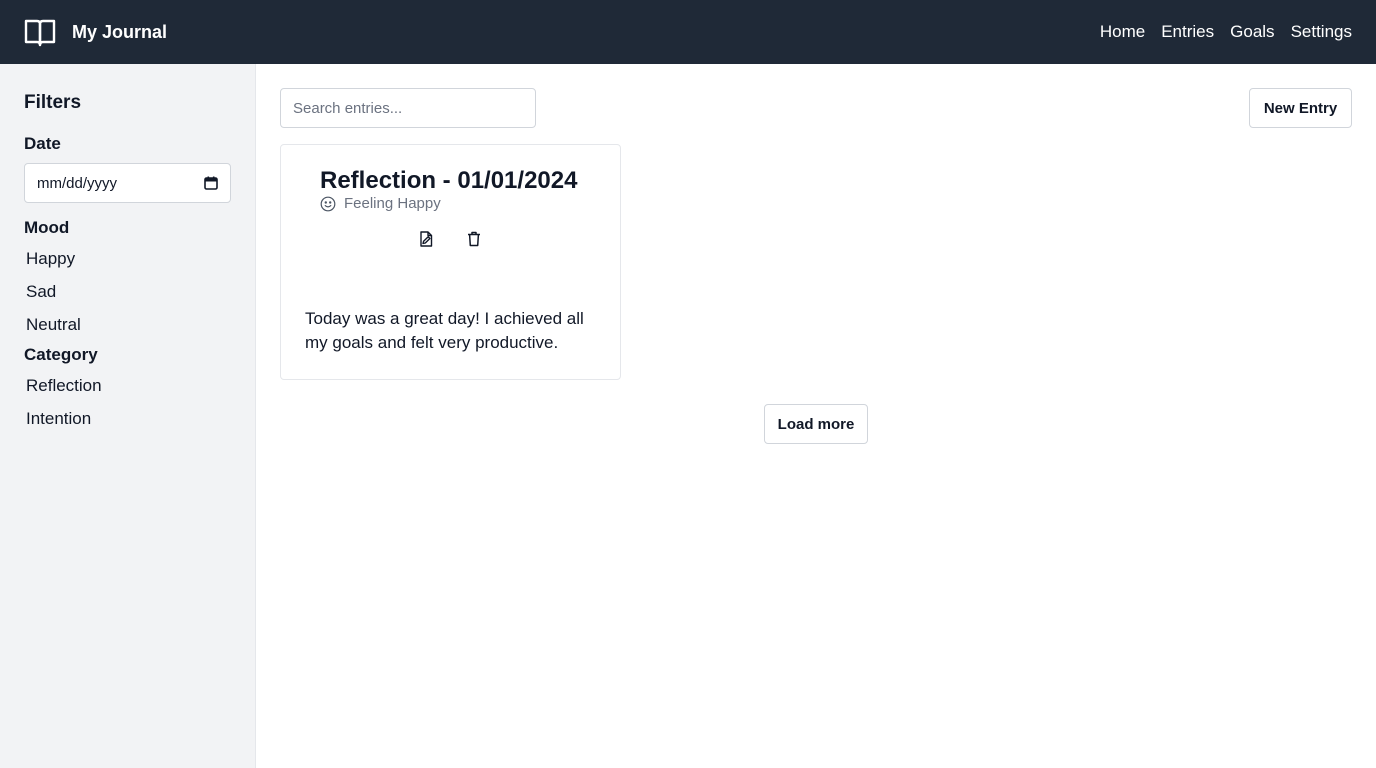 The image size is (1376, 768). I want to click on edit-icon, so click(426, 239).